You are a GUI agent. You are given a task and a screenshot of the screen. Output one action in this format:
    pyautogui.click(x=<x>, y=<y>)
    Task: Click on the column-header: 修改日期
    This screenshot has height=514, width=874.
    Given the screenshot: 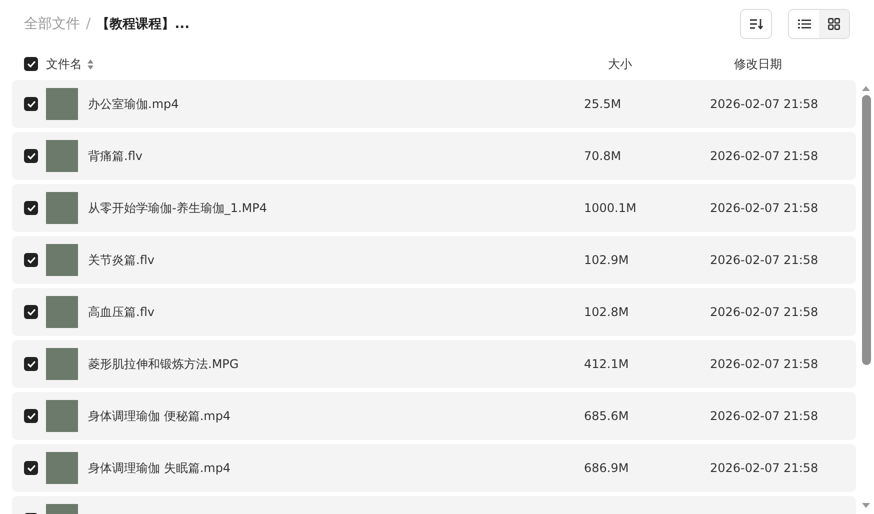 What is the action you would take?
    pyautogui.click(x=758, y=64)
    